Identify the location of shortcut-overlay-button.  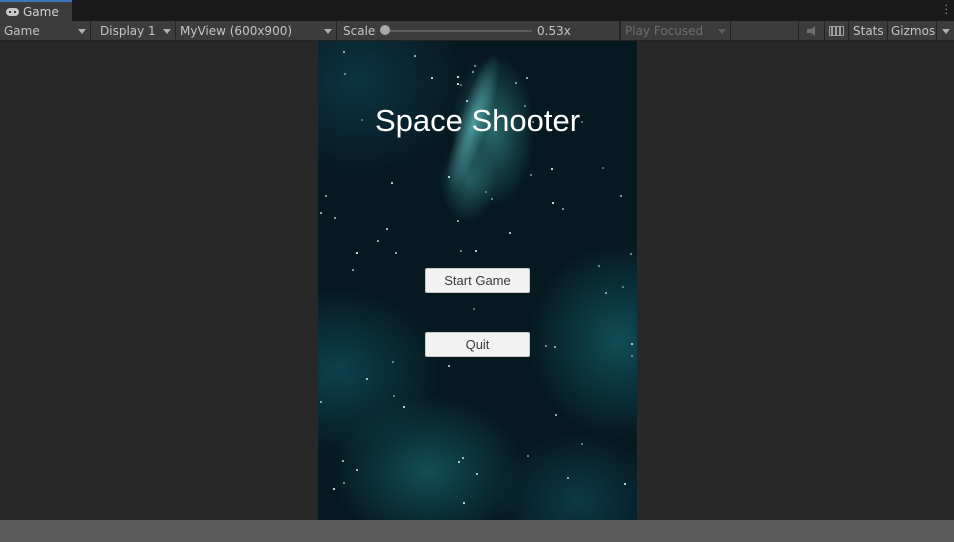
(836, 31).